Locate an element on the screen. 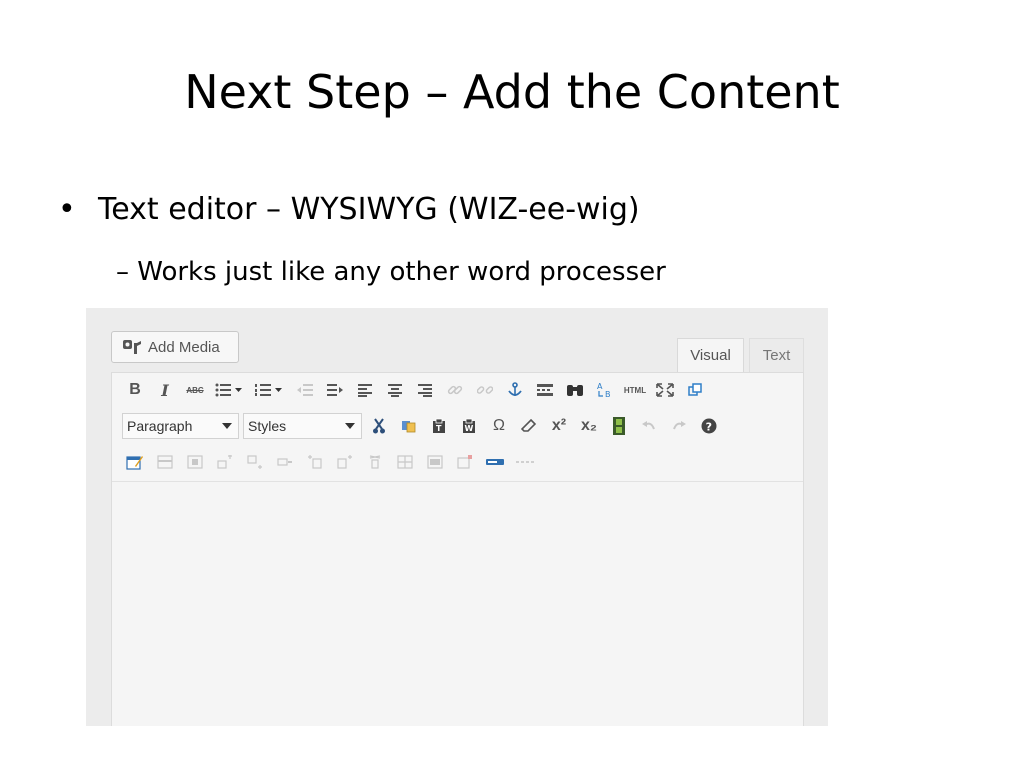 The width and height of the screenshot is (1024, 768). unlink-button is located at coordinates (485, 390).